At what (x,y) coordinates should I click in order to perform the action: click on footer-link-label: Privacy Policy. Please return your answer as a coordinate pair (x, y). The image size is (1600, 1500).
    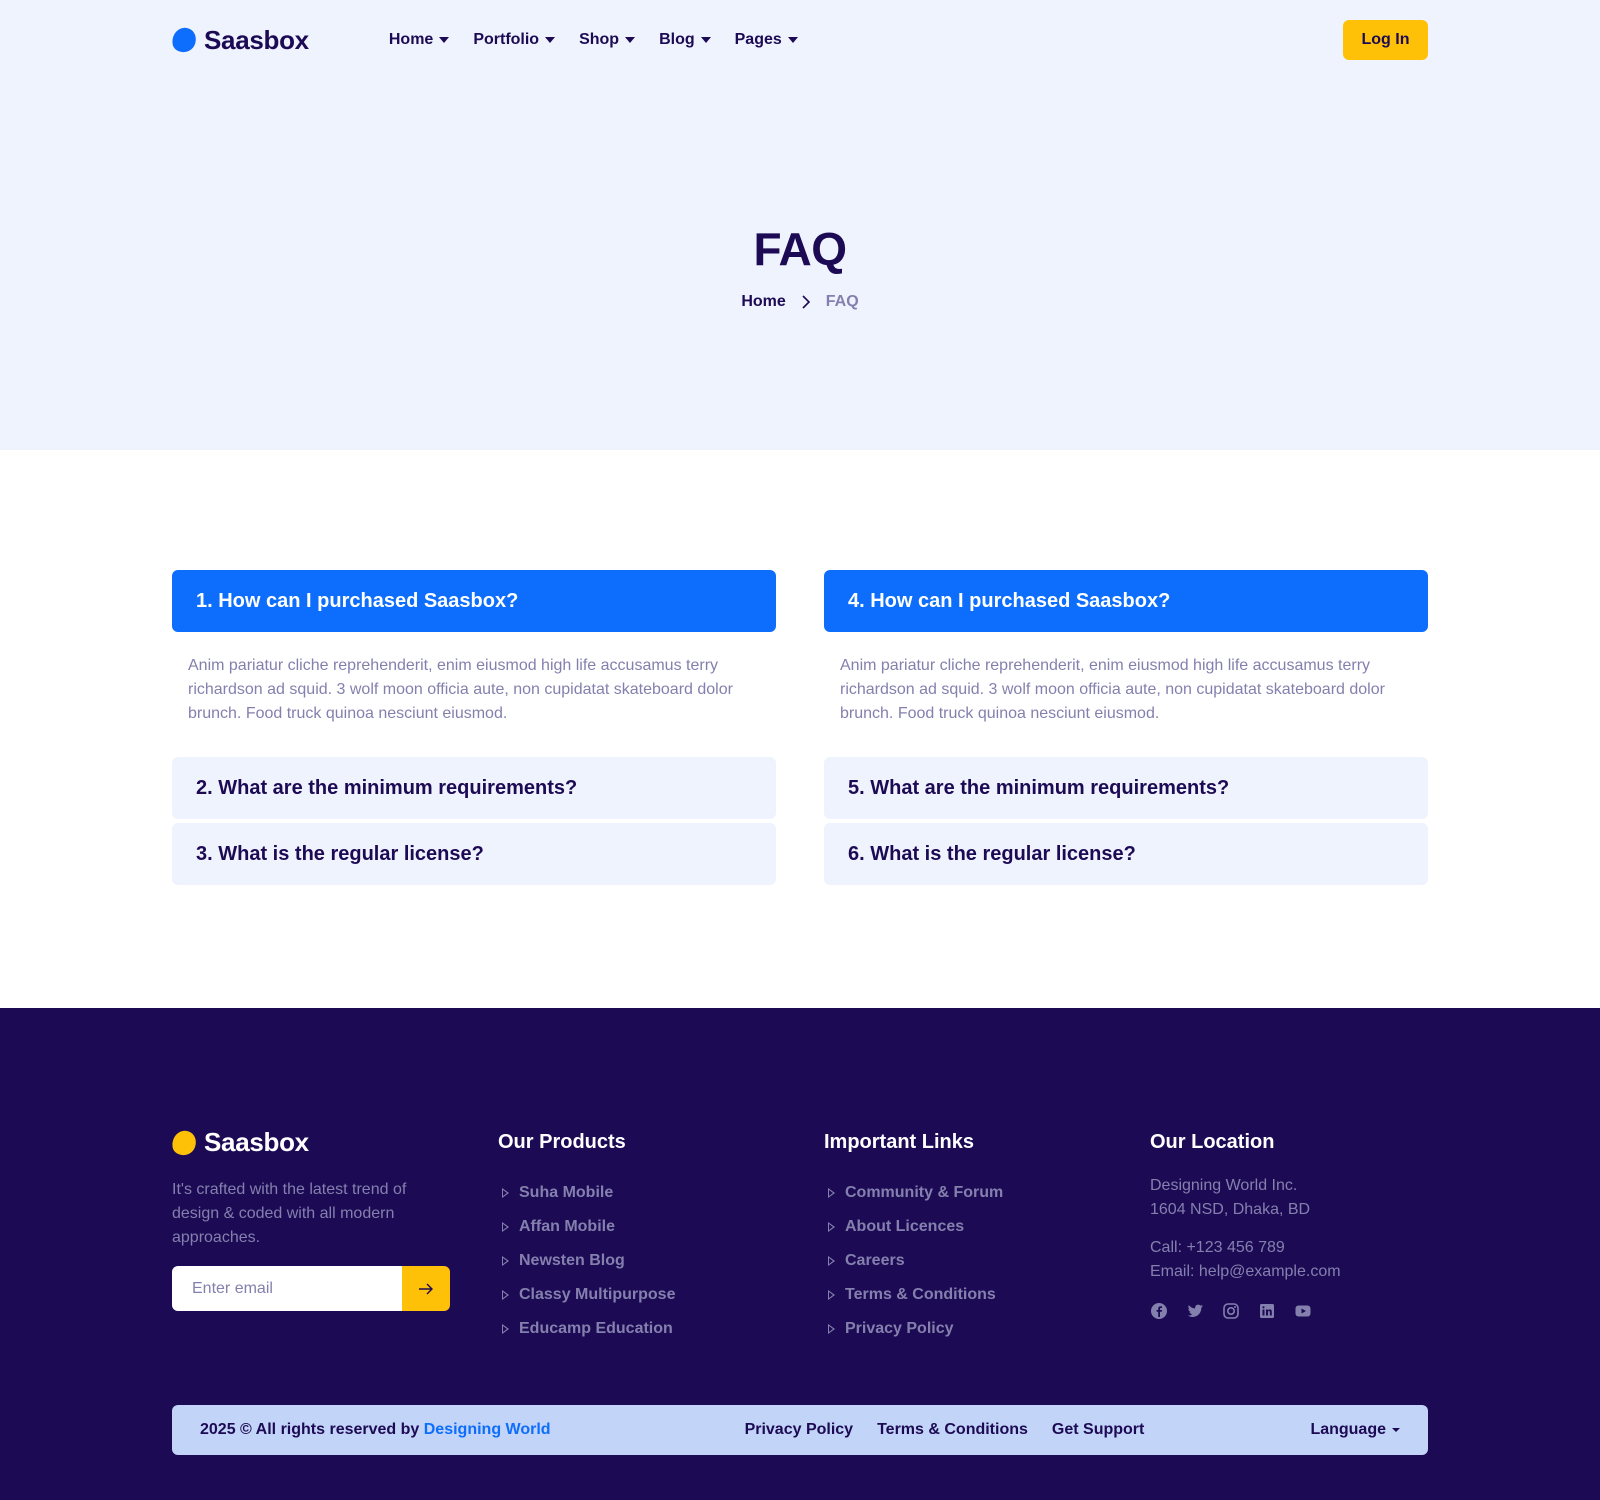
    Looking at the image, I should click on (899, 1328).